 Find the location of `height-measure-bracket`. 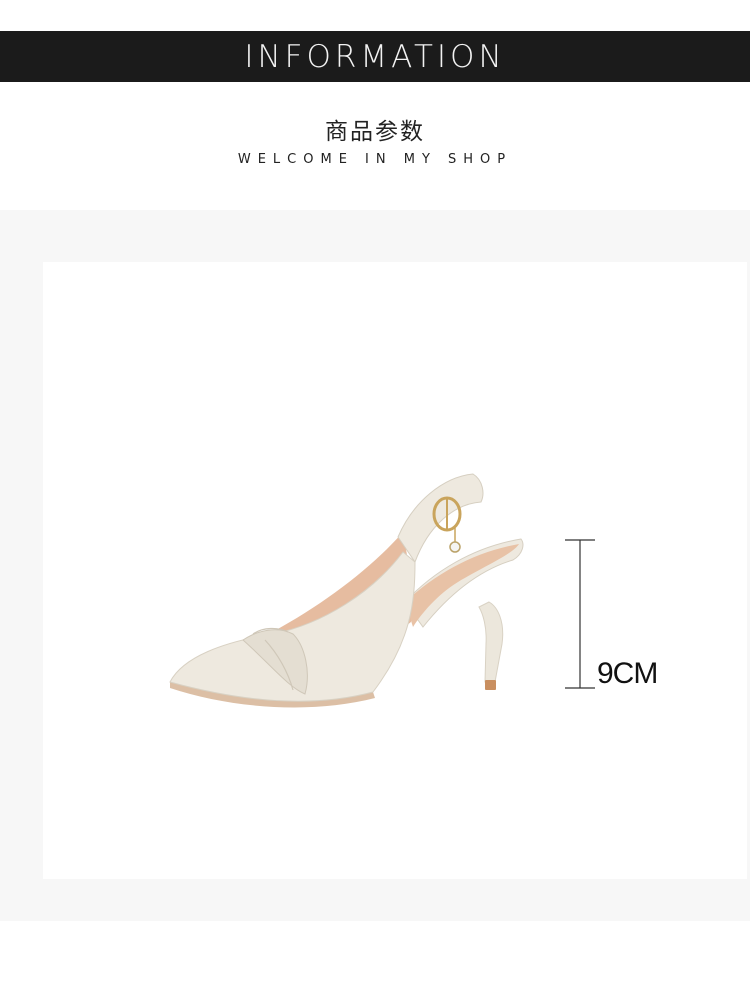

height-measure-bracket is located at coordinates (580, 614).